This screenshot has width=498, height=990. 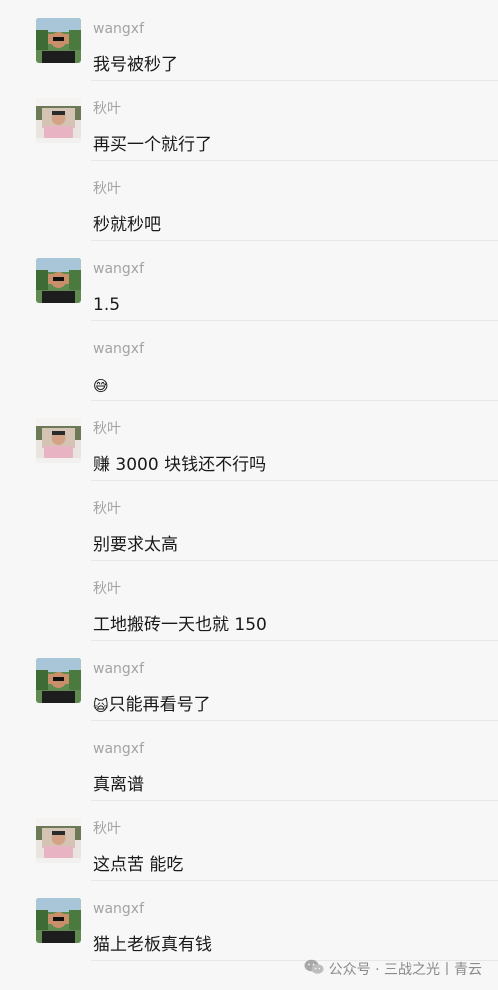 I want to click on message-item: wangxf 😅, so click(x=249, y=360).